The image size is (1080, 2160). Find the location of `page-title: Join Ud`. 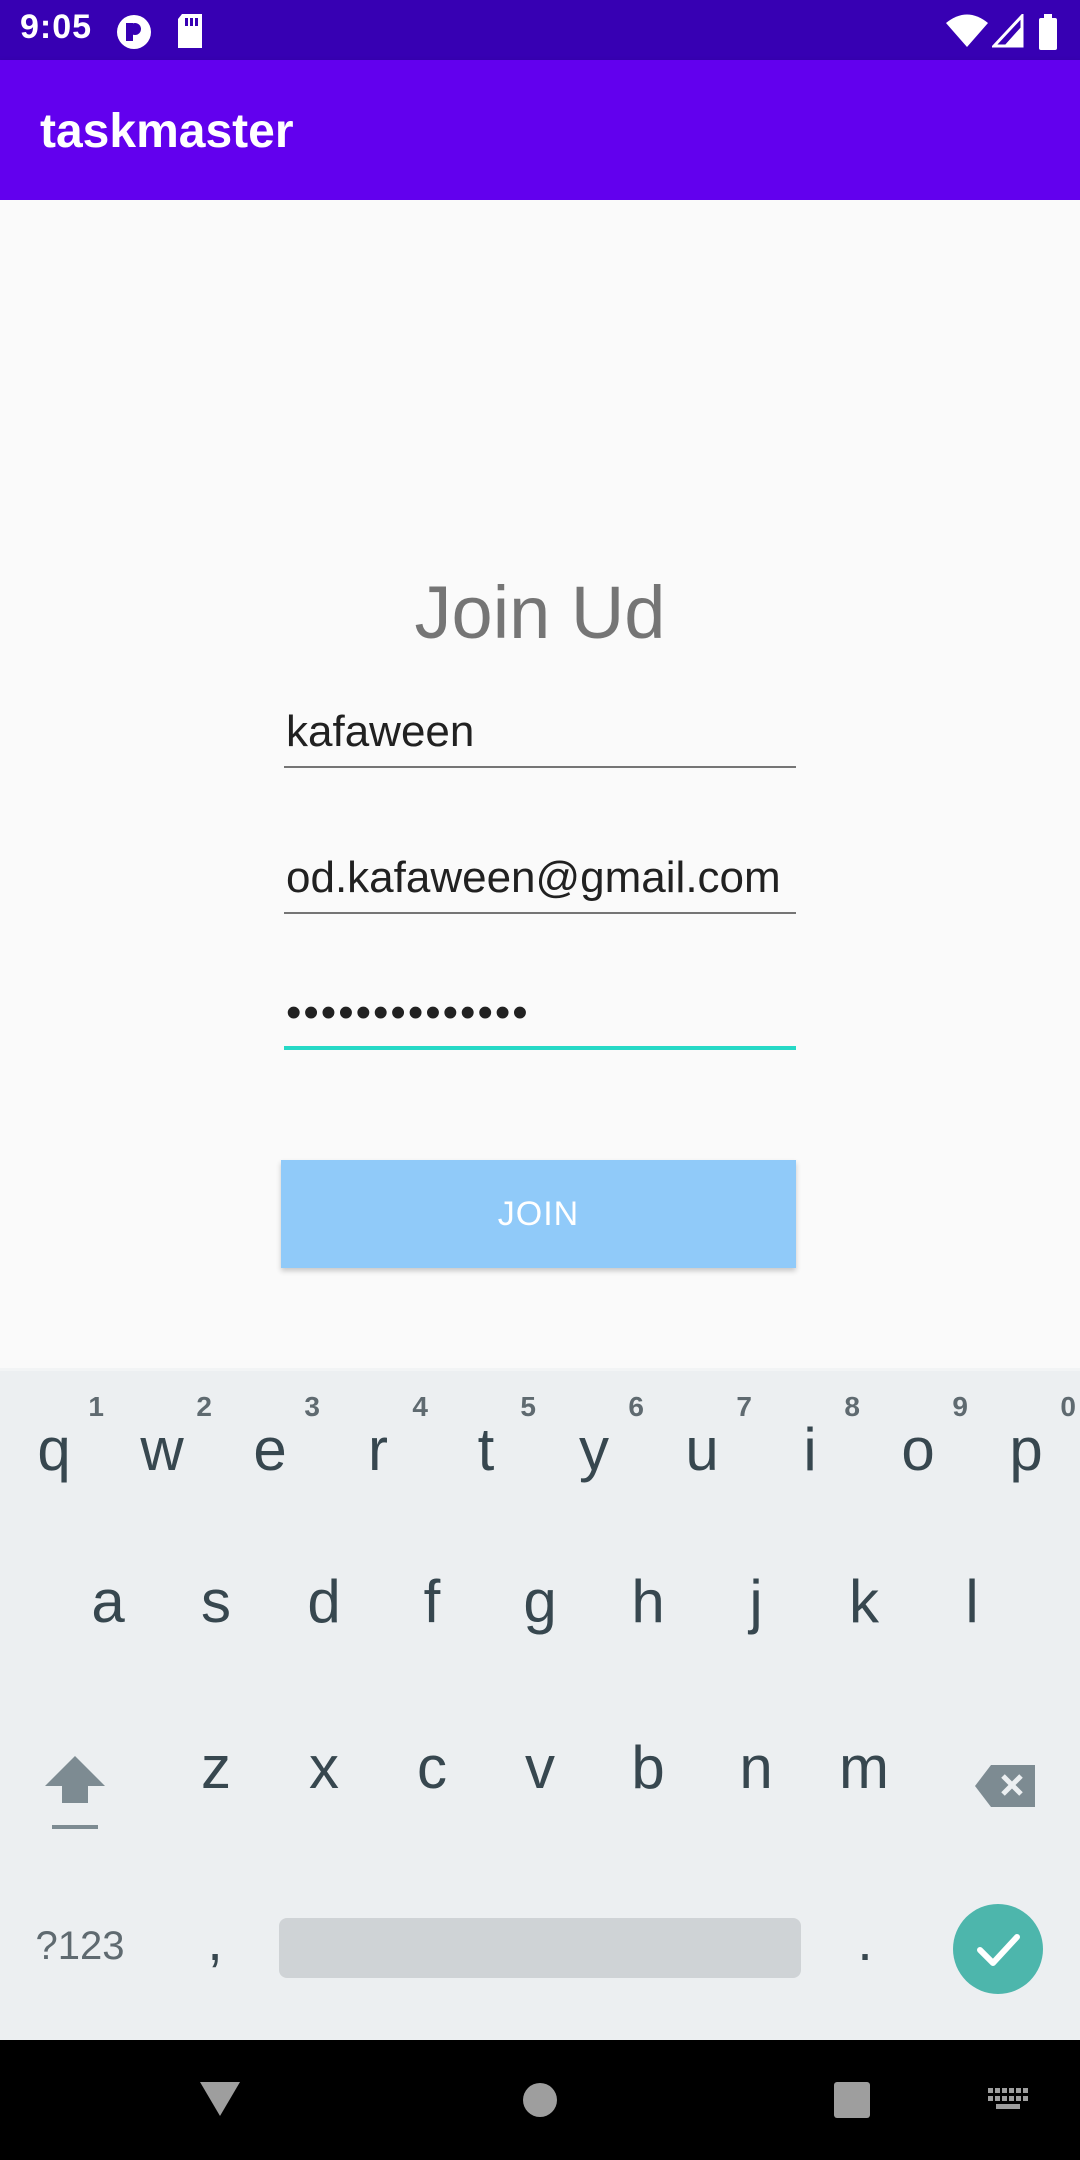

page-title: Join Ud is located at coordinates (540, 612).